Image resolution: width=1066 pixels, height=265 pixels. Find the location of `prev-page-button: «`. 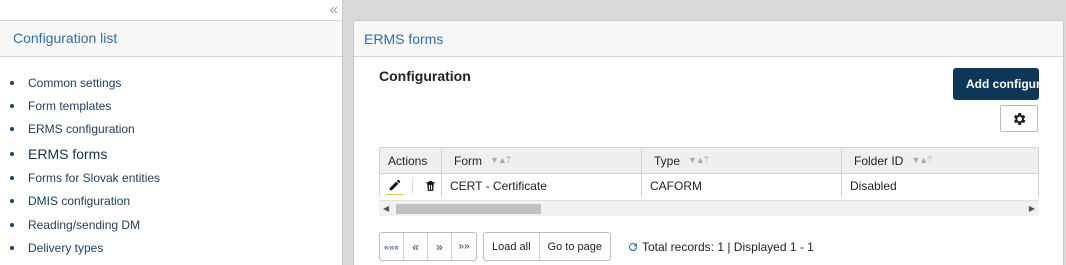

prev-page-button: « is located at coordinates (416, 246).